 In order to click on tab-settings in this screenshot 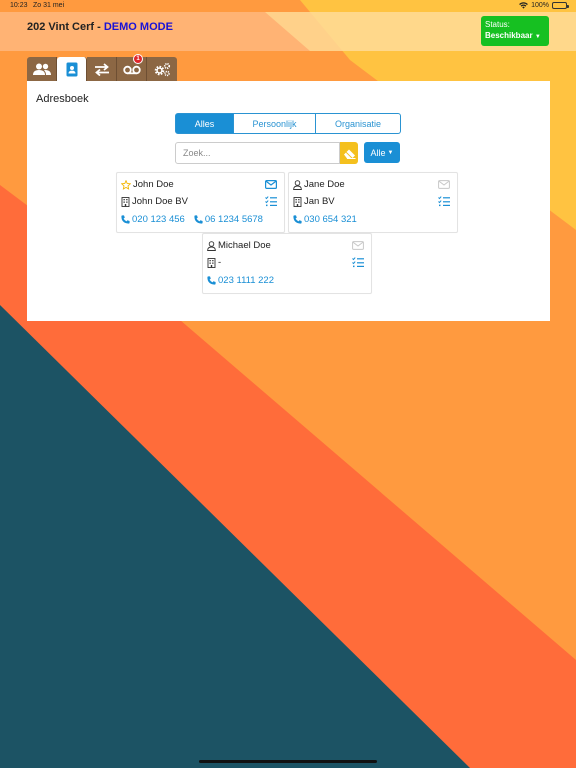, I will do `click(162, 69)`.